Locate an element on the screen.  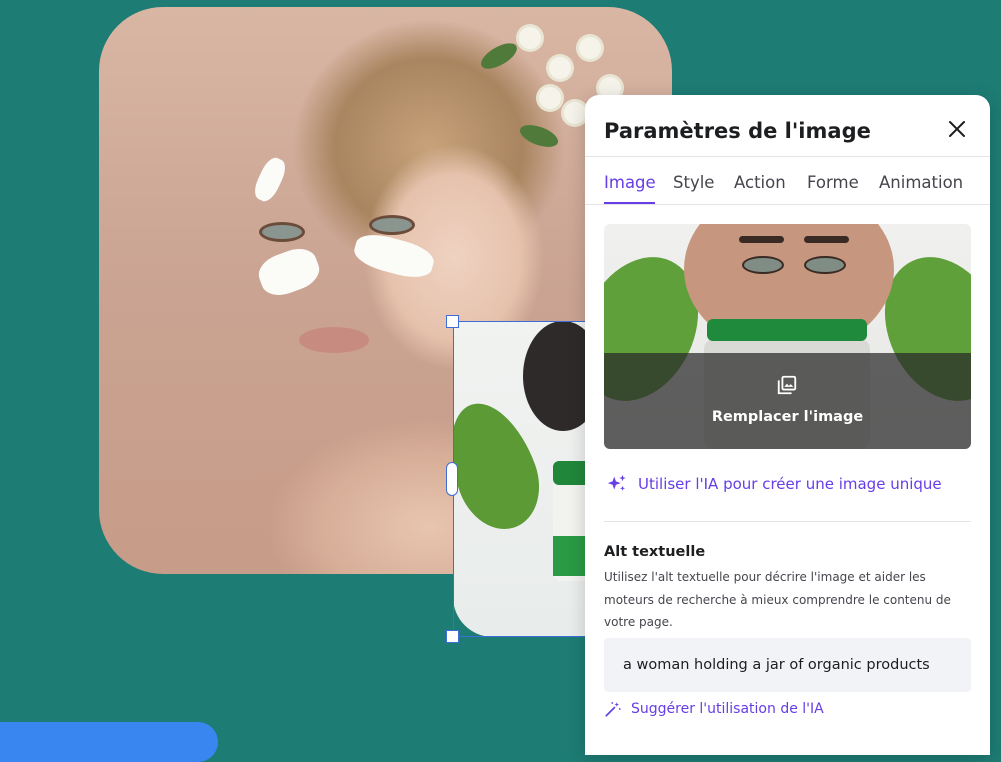
resize-handle-bottom-left is located at coordinates (452, 636).